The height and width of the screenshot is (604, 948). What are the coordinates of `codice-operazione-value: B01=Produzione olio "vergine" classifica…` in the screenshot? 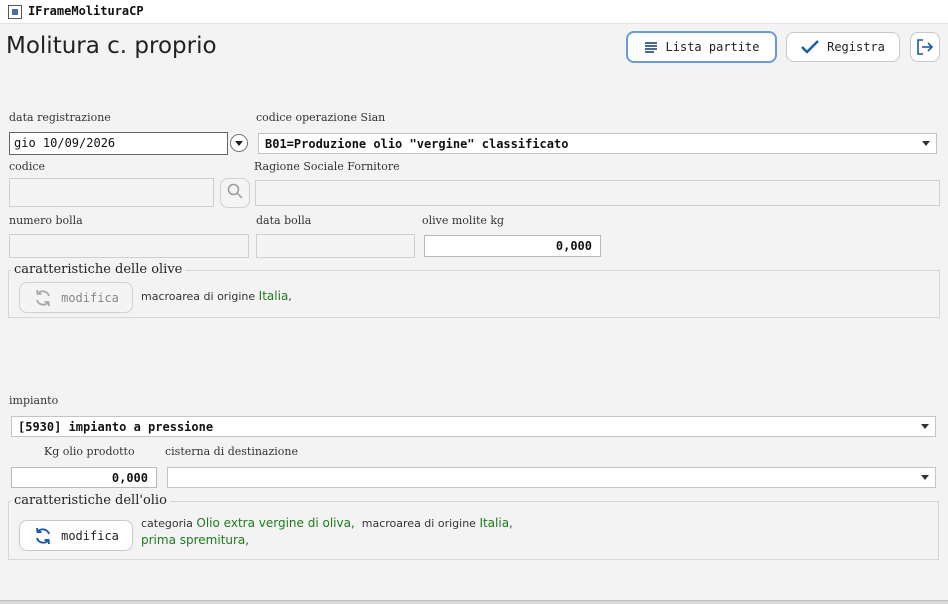 It's located at (417, 144).